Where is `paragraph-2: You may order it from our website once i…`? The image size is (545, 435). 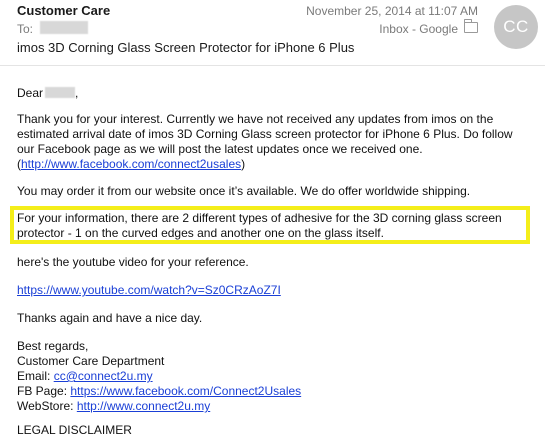
paragraph-2: You may order it from our website once i… is located at coordinates (244, 191).